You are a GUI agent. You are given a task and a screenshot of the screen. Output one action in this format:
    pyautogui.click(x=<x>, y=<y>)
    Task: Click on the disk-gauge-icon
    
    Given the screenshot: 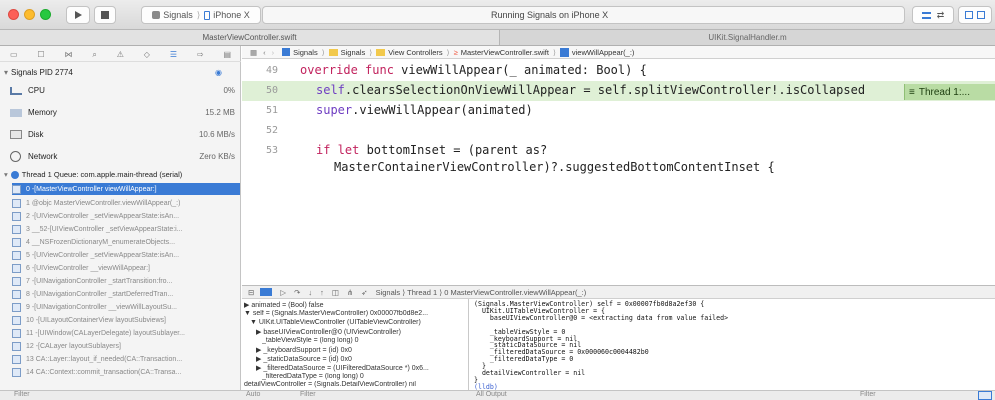 What is the action you would take?
    pyautogui.click(x=16, y=134)
    